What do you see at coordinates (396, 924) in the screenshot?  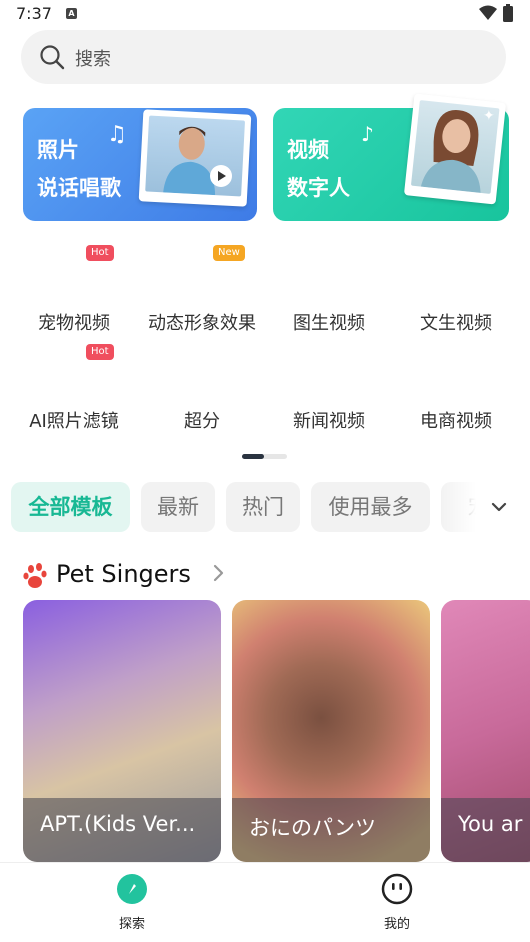 I see `nav-profile-label: 我的` at bounding box center [396, 924].